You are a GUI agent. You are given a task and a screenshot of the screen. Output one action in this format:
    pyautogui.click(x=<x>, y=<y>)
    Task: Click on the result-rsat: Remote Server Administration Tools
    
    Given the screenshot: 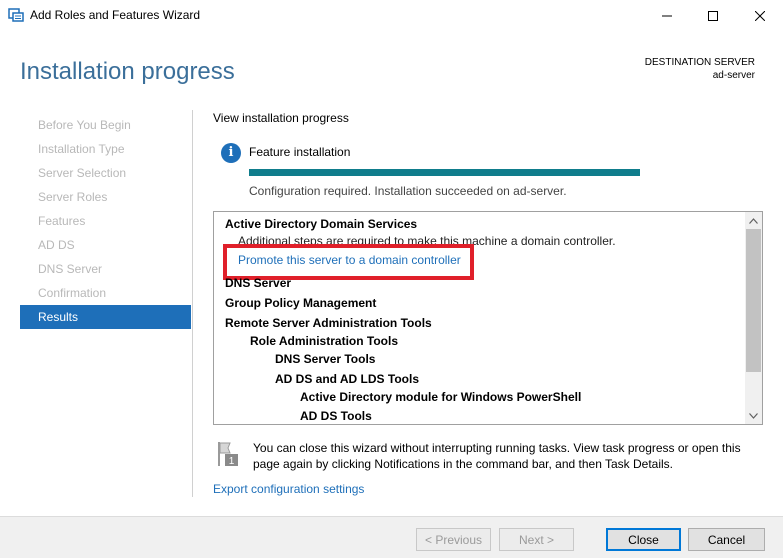 What is the action you would take?
    pyautogui.click(x=328, y=323)
    